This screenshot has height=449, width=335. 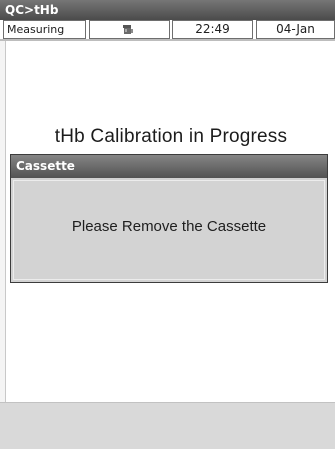 What do you see at coordinates (167, 425) in the screenshot?
I see `bottom-button-bar` at bounding box center [167, 425].